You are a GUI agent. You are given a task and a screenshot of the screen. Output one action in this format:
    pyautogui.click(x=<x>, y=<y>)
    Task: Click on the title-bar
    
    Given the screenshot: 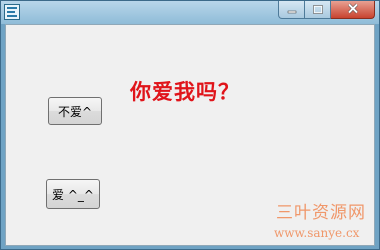 What is the action you would take?
    pyautogui.click(x=190, y=12)
    